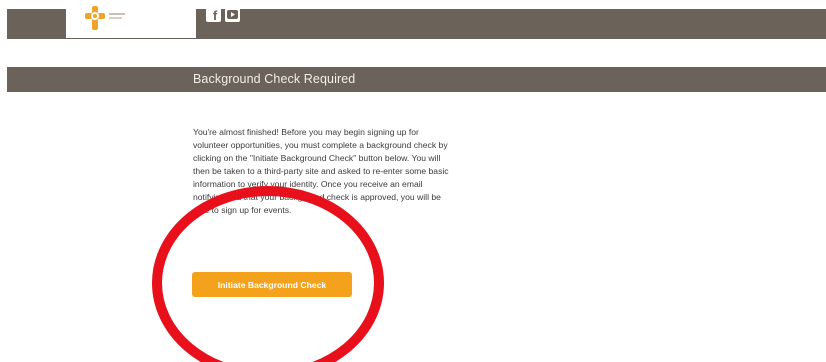 This screenshot has height=362, width=826. I want to click on youtube-icon, so click(232, 14).